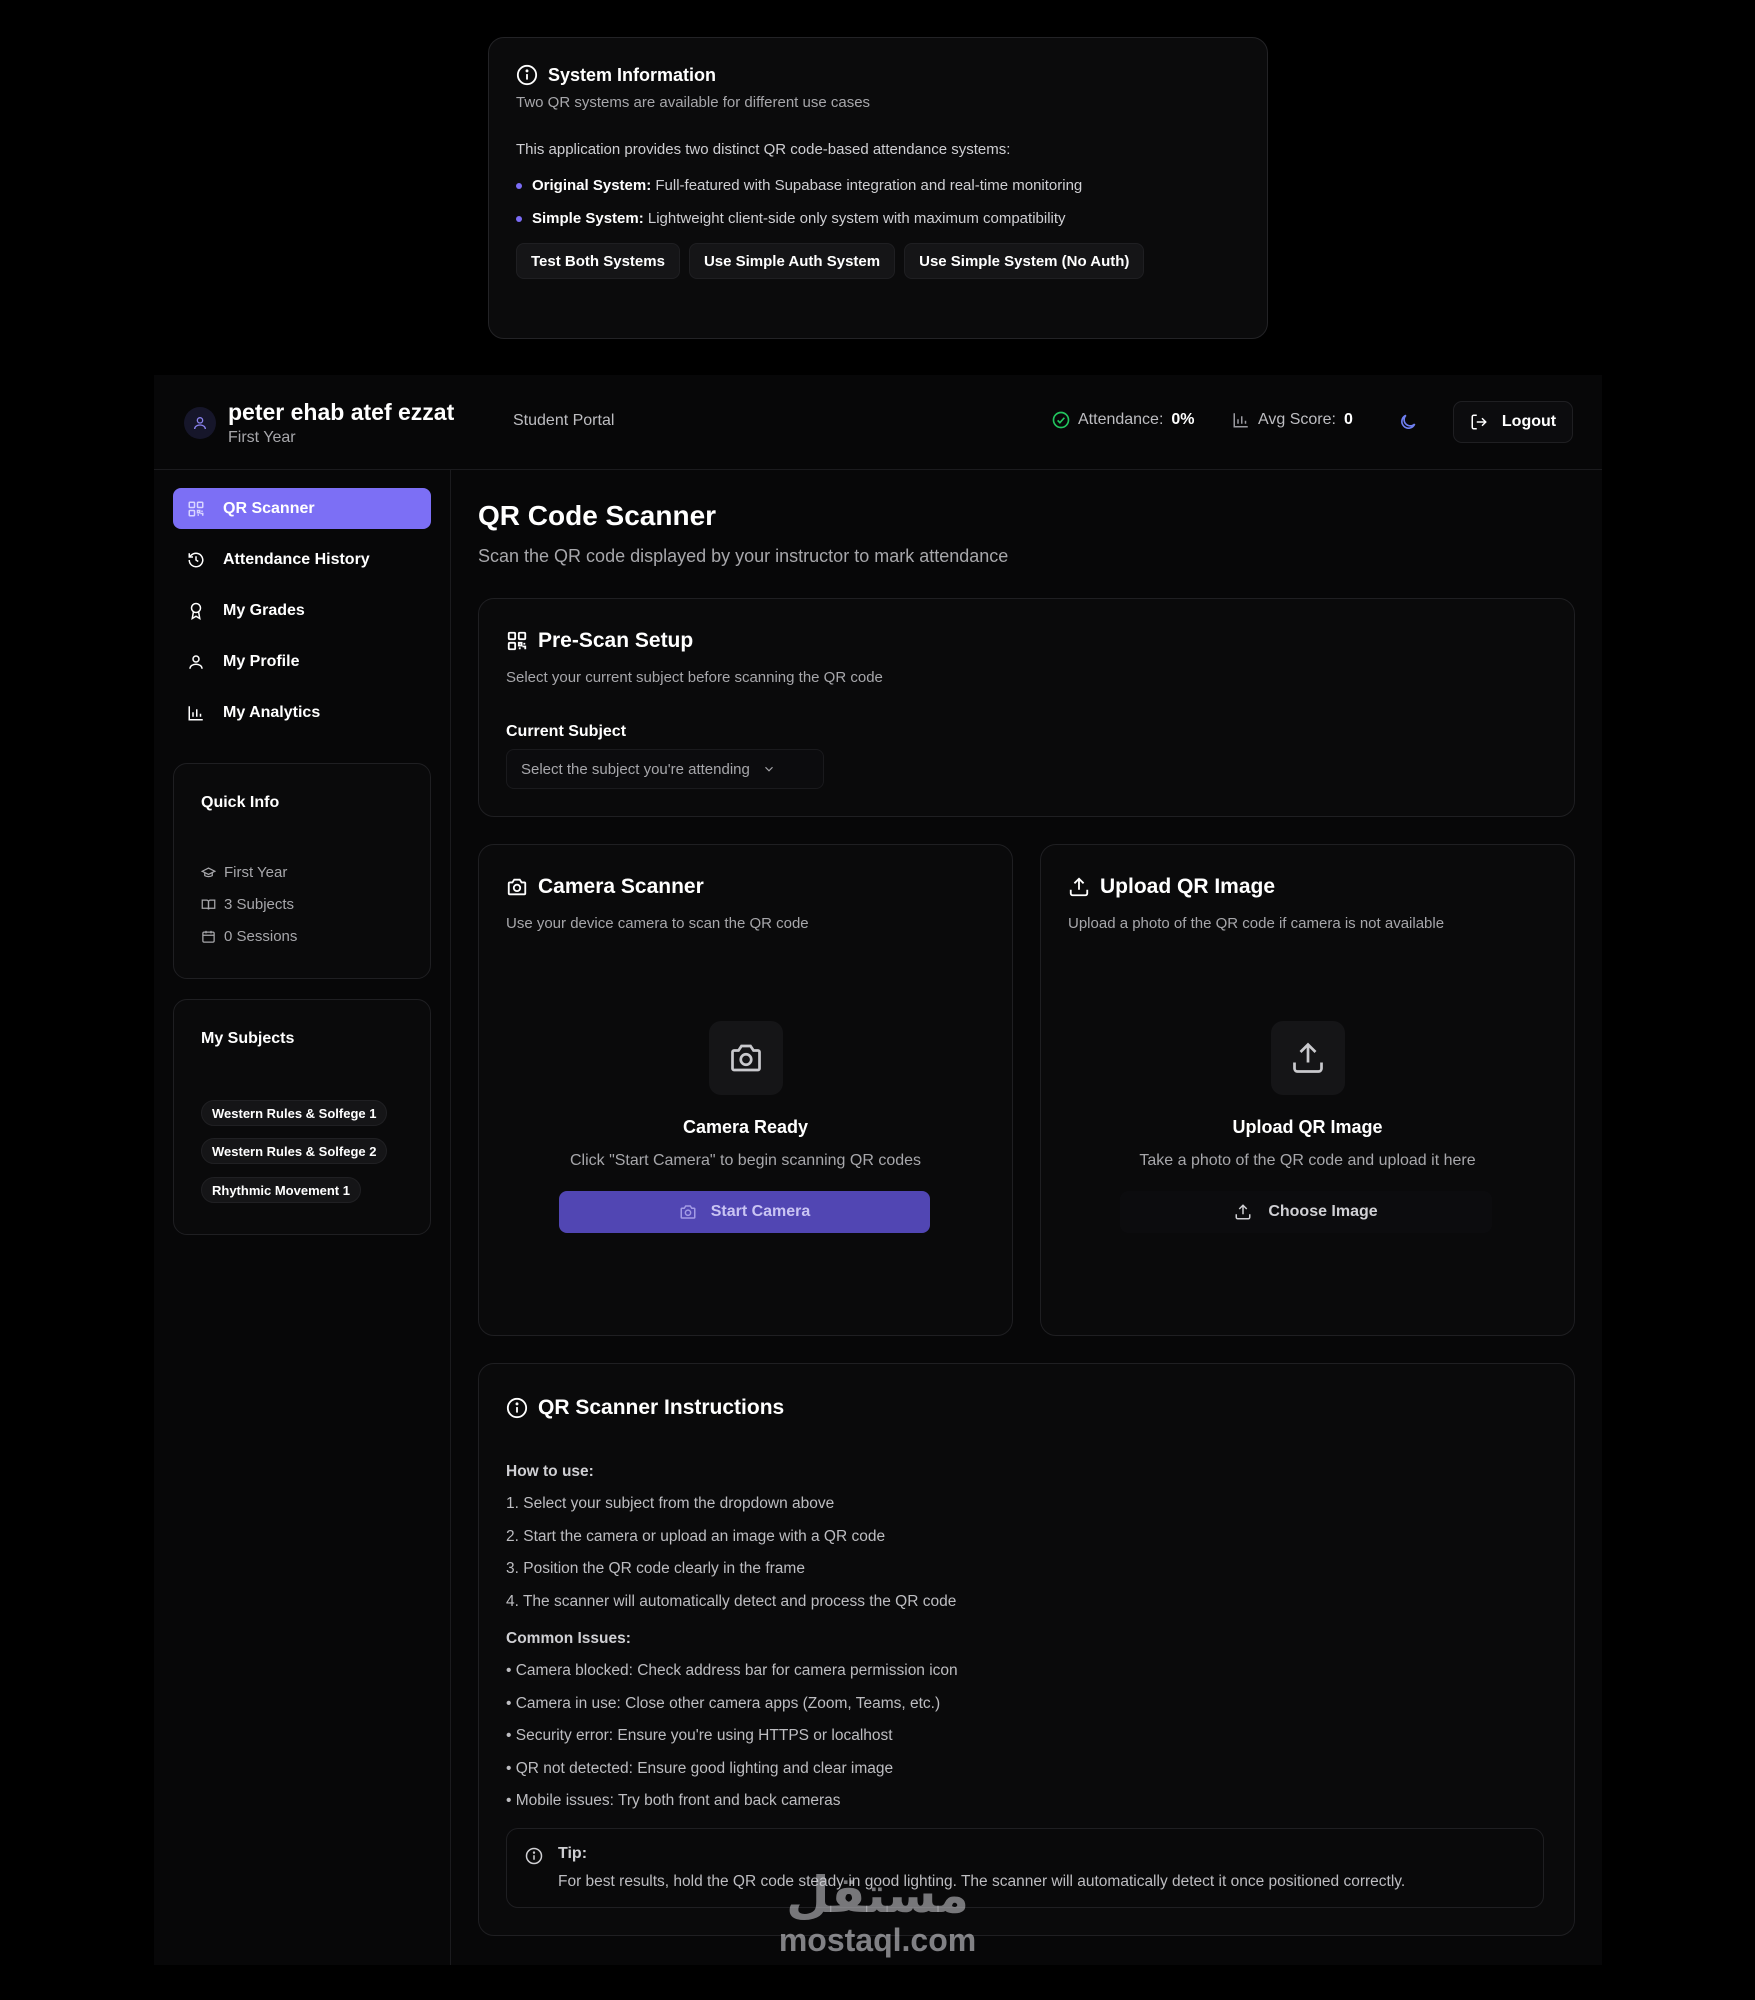 The width and height of the screenshot is (1755, 2000). I want to click on calendar-icon, so click(208, 936).